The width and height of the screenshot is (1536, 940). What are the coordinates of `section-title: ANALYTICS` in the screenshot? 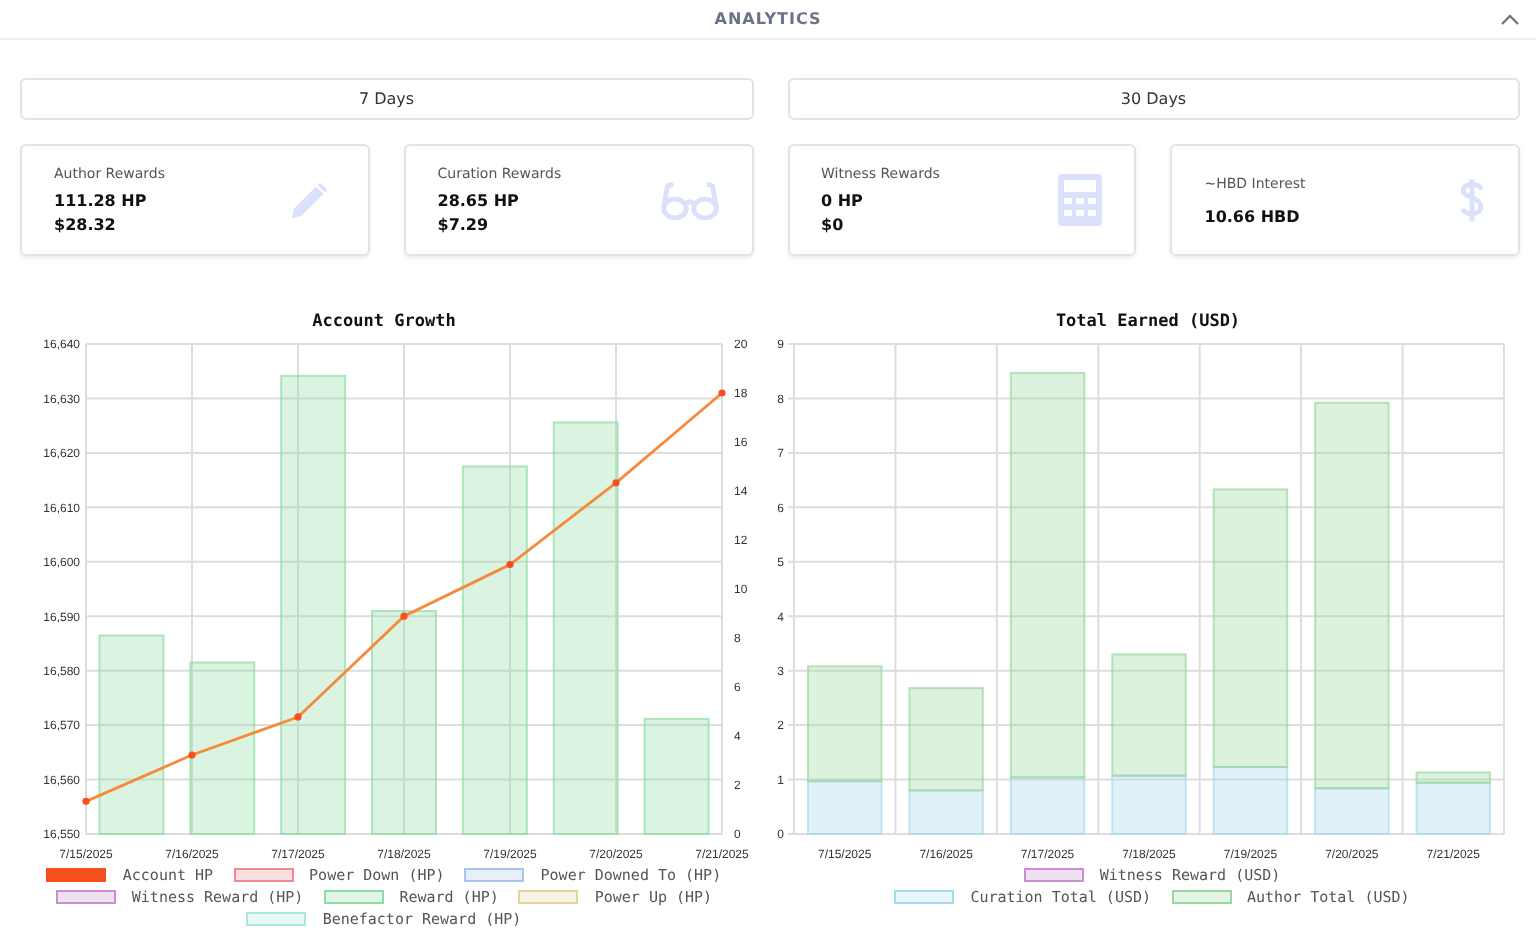 It's located at (768, 19).